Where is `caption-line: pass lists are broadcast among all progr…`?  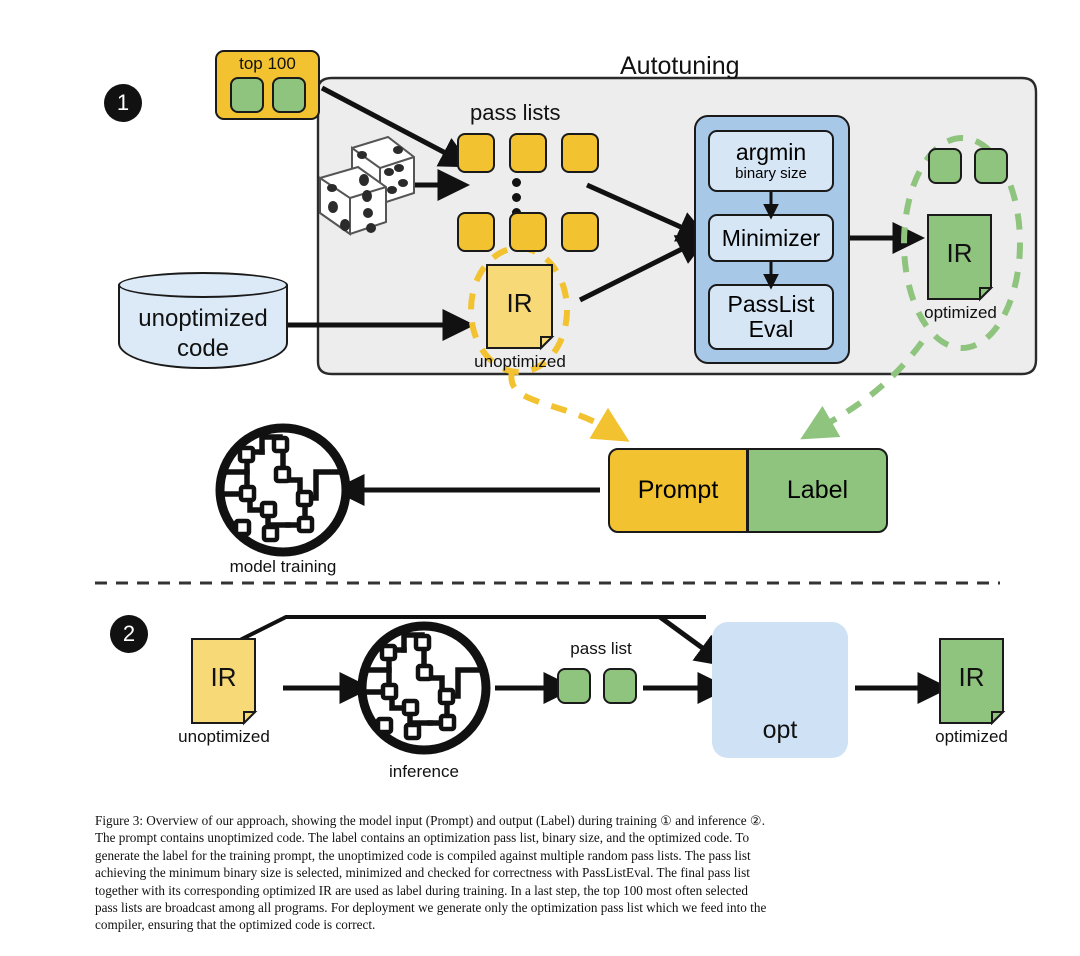 caption-line: pass lists are broadcast among all progr… is located at coordinates (431, 908).